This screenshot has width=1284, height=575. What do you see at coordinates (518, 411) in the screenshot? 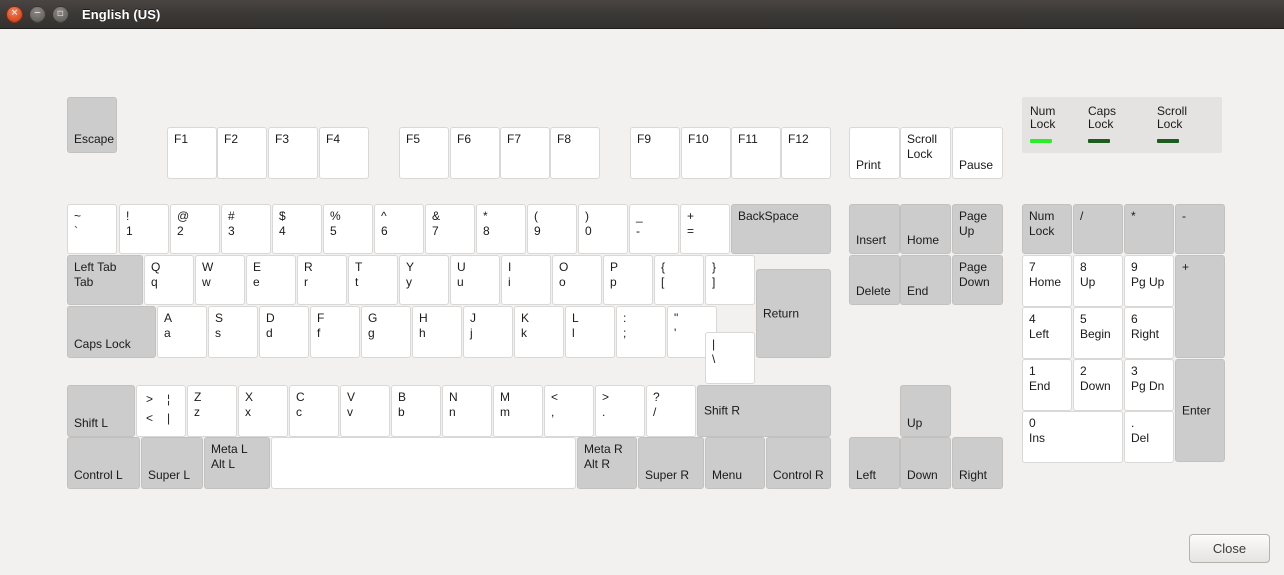
I see `key-m: Mm` at bounding box center [518, 411].